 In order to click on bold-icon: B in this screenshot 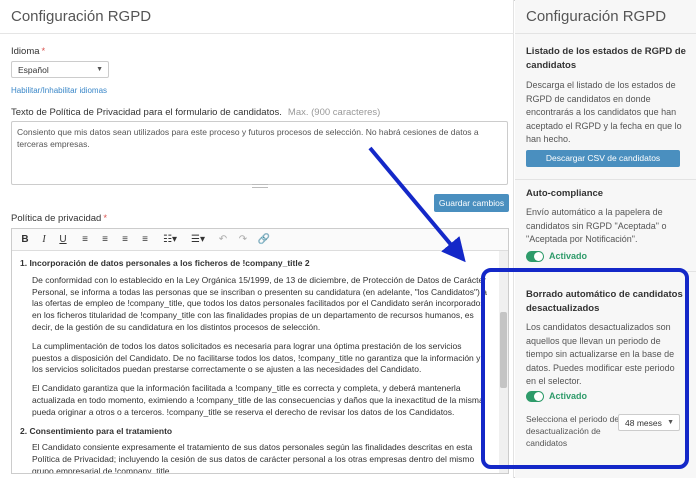, I will do `click(25, 239)`.